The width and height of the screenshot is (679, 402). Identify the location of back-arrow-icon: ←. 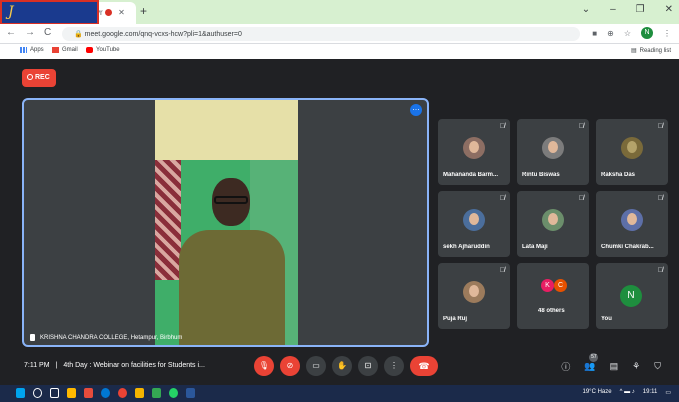
(11, 32).